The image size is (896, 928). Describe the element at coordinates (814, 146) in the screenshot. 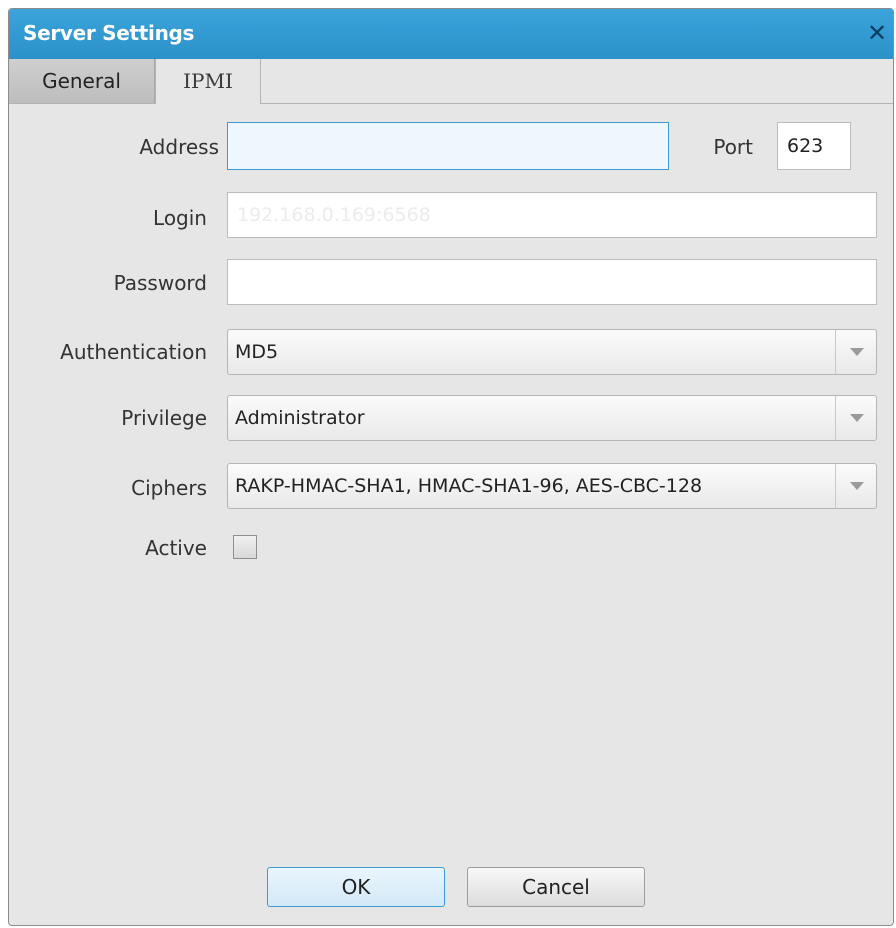

I see `port-input` at that location.